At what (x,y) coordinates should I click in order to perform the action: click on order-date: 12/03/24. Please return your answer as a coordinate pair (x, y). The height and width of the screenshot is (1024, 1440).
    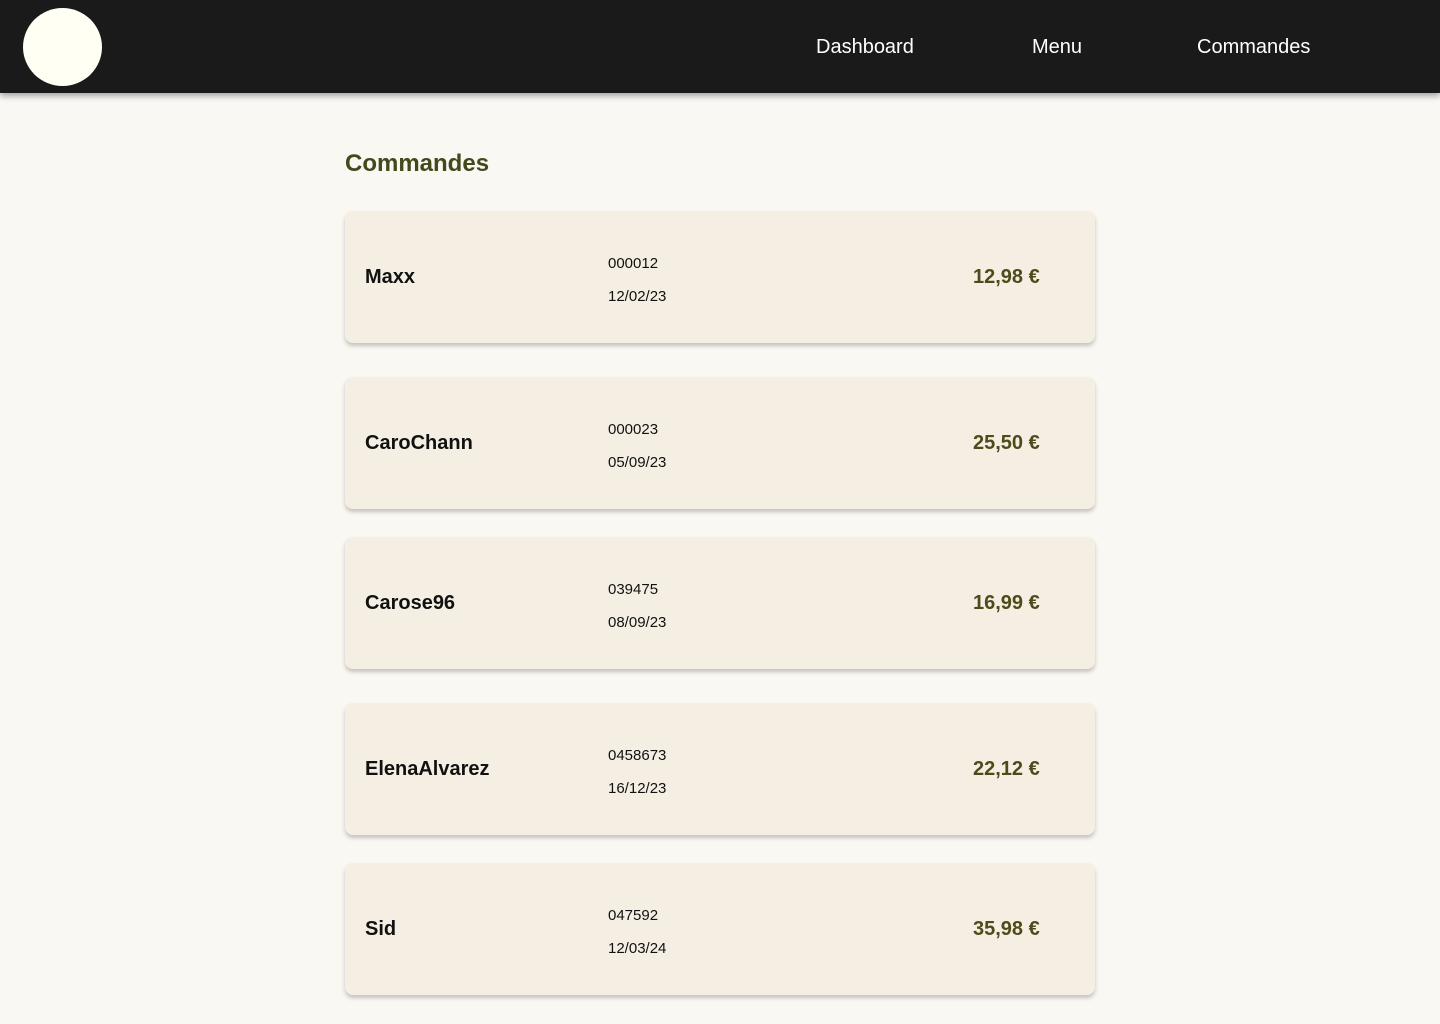
    Looking at the image, I should click on (637, 948).